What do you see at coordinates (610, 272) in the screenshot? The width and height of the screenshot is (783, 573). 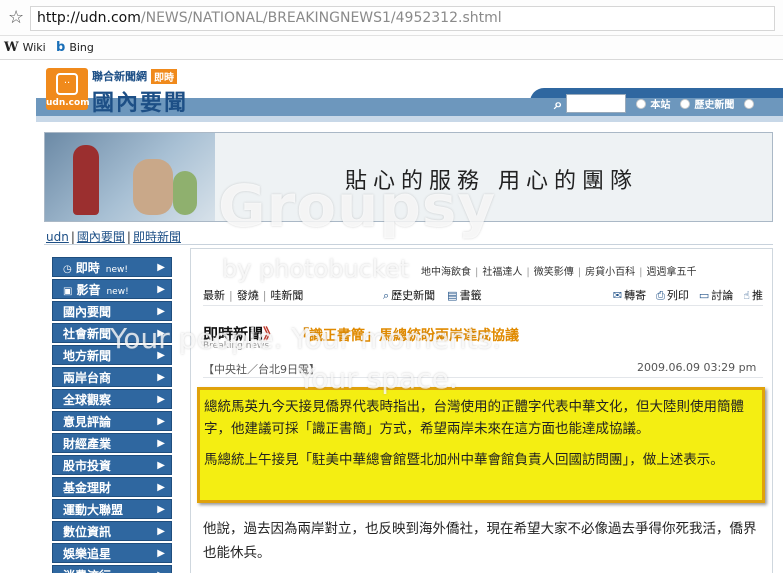 I see `top-link: 房貸小百科` at bounding box center [610, 272].